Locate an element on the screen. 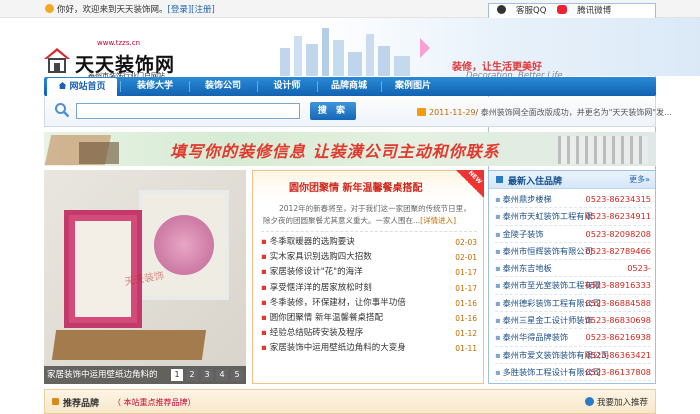  picture-frame is located at coordinates (103, 269).